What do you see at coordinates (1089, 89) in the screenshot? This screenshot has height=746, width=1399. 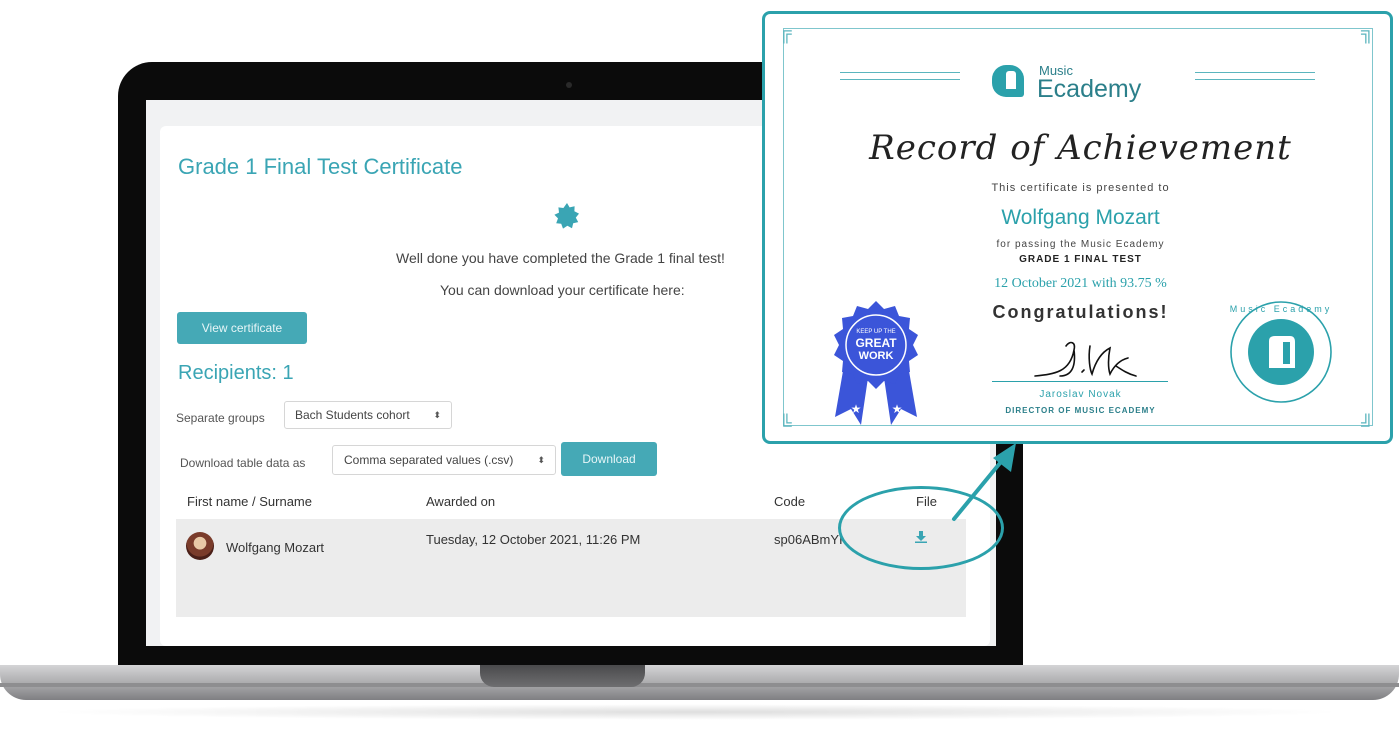 I see `brand-name: Ecademy` at bounding box center [1089, 89].